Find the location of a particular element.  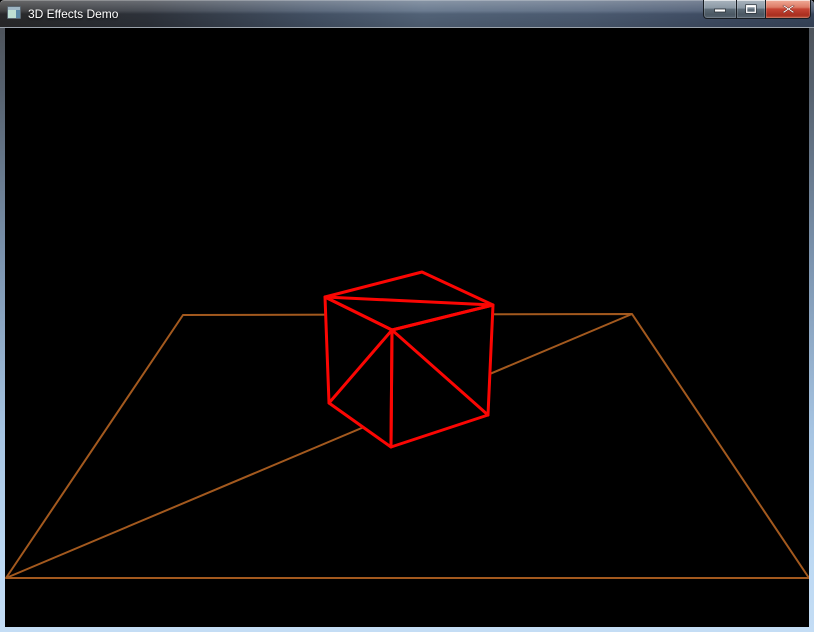

close-button is located at coordinates (788, 9).